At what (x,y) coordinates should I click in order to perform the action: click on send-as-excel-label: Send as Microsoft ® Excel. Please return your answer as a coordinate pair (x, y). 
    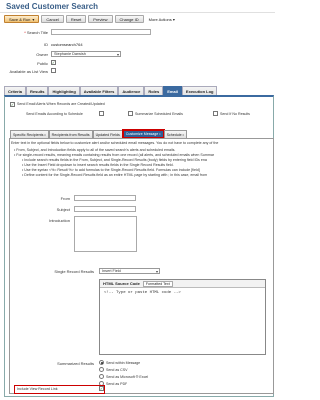
    Looking at the image, I should click on (127, 377).